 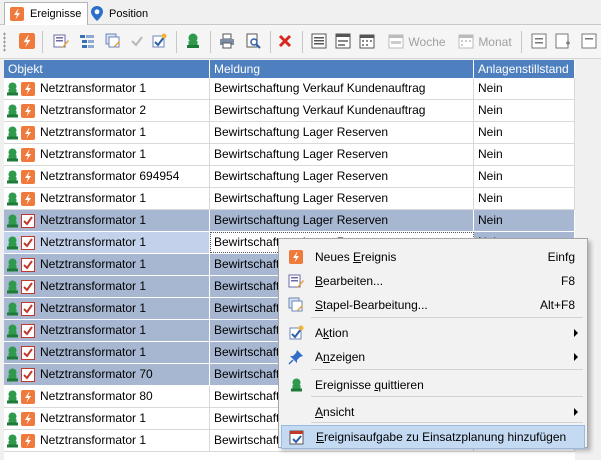 I want to click on acknowledge-button, so click(x=193, y=42).